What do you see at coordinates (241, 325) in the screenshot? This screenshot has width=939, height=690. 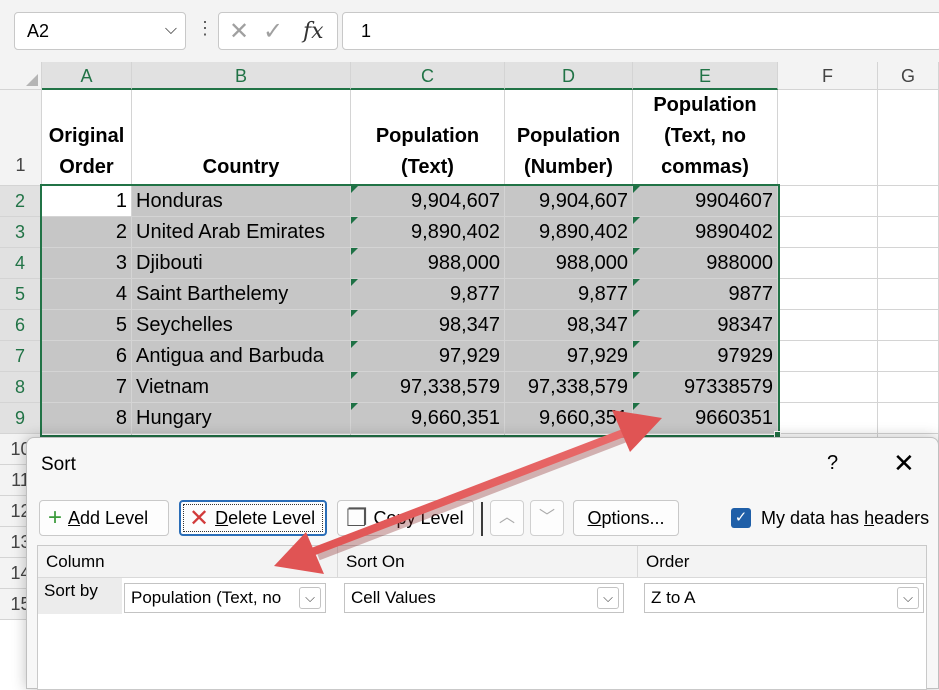 I see `country-cell: Seychelles` at bounding box center [241, 325].